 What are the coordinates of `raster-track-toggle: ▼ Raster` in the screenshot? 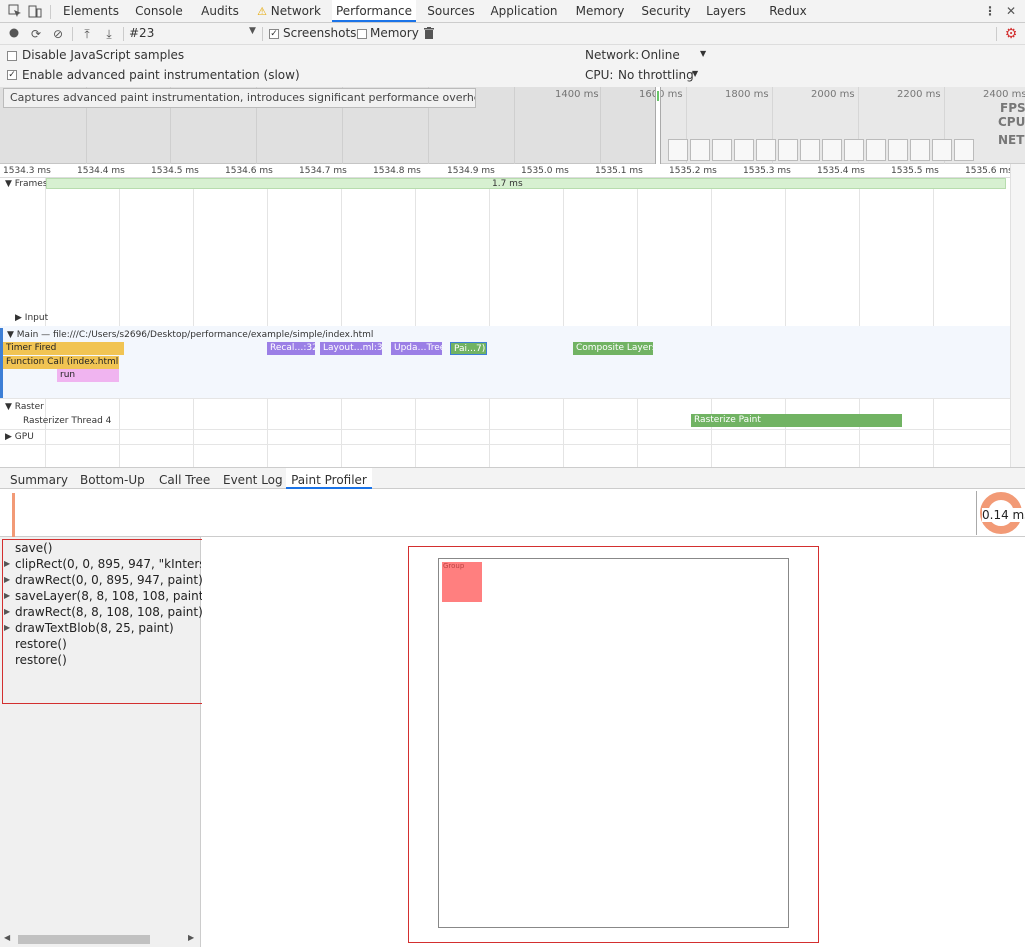 It's located at (24, 407).